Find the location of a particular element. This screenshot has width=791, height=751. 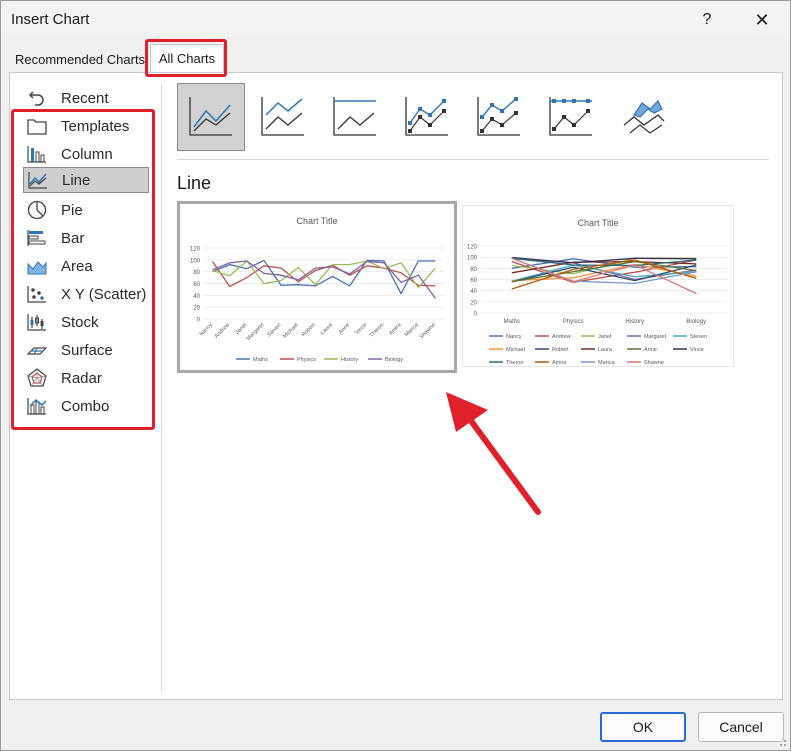

x-tick-label: Margaret is located at coordinates (256, 332).